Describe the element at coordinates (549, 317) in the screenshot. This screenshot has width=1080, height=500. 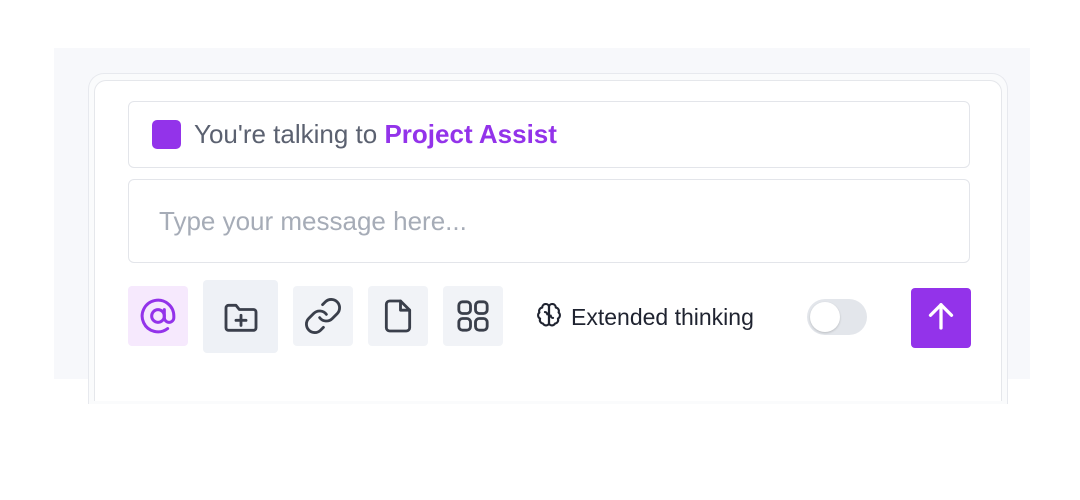
I see `brain-icon` at that location.